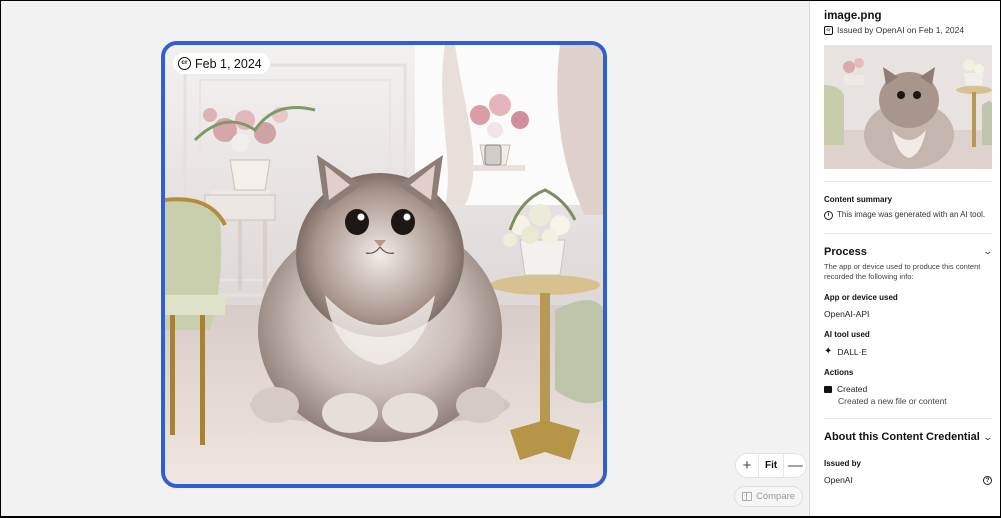 The image size is (1001, 518). What do you see at coordinates (842, 464) in the screenshot?
I see `issued-by-label: Issued by` at bounding box center [842, 464].